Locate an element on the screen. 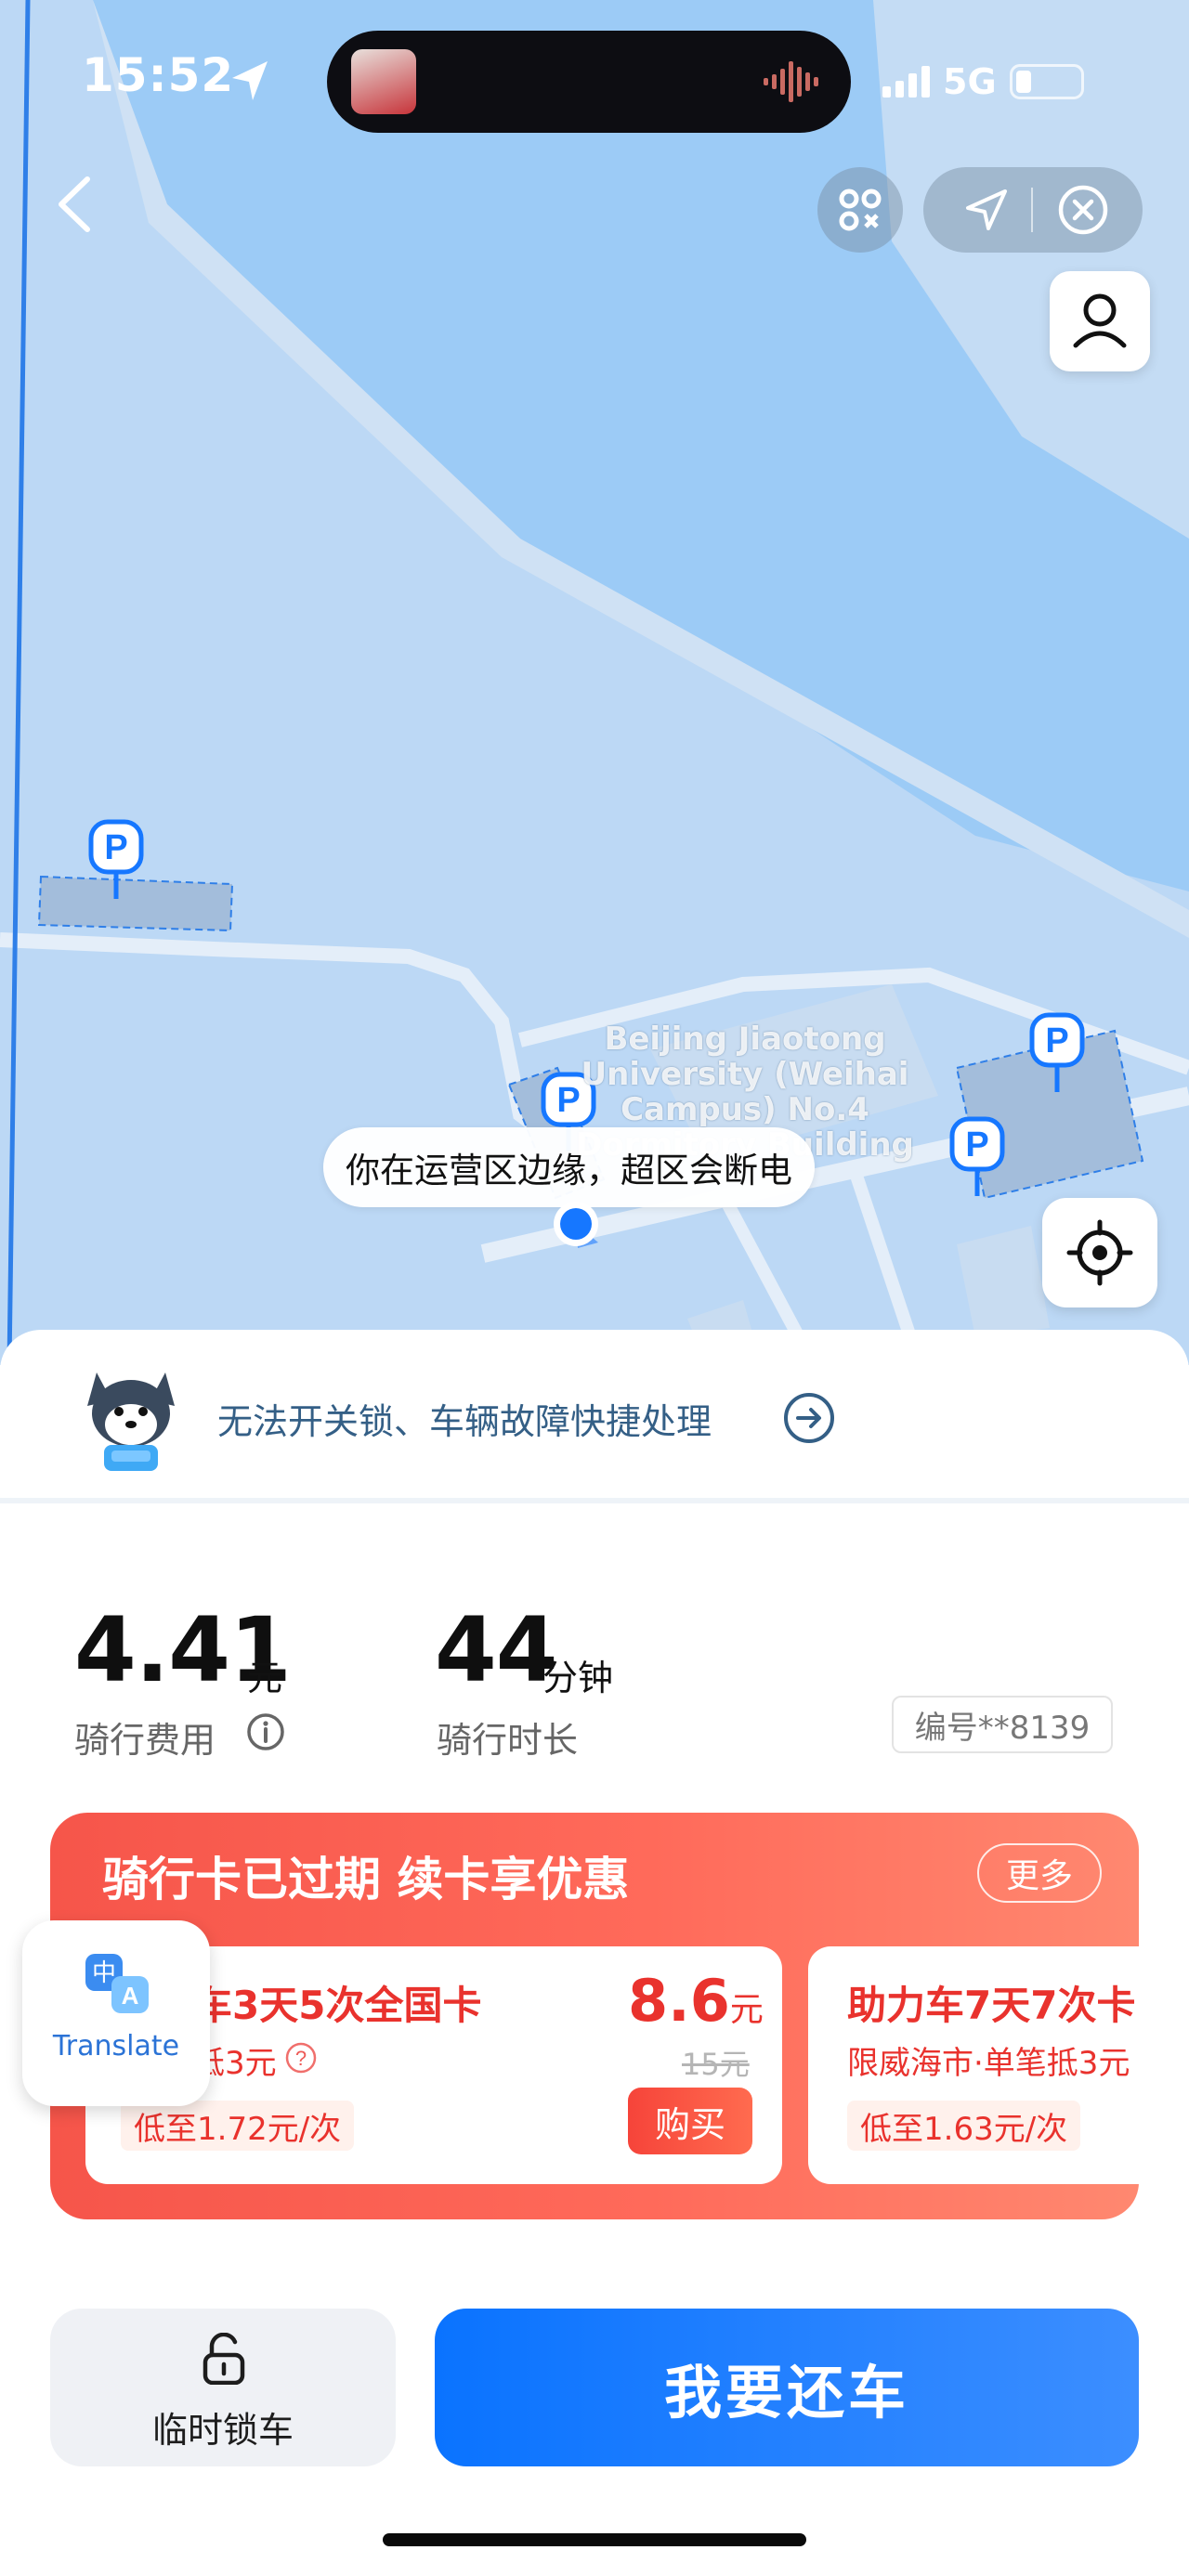  ride-duration-unit: 分钟 is located at coordinates (578, 1678).